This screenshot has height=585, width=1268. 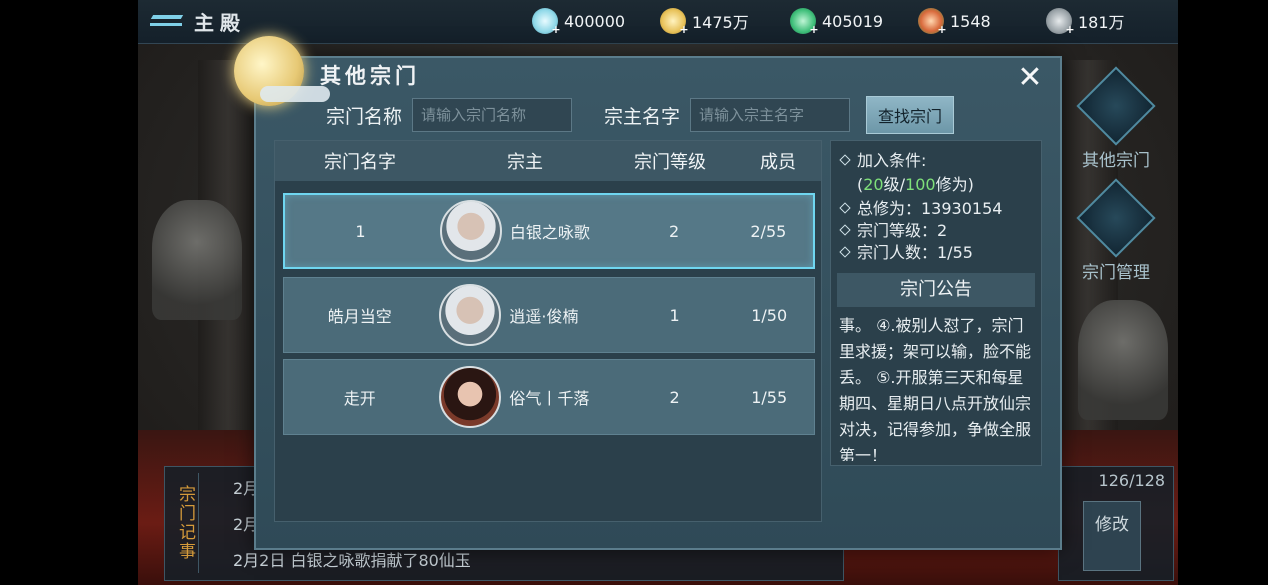 I want to click on currency-value: 181万, so click(x=1101, y=22).